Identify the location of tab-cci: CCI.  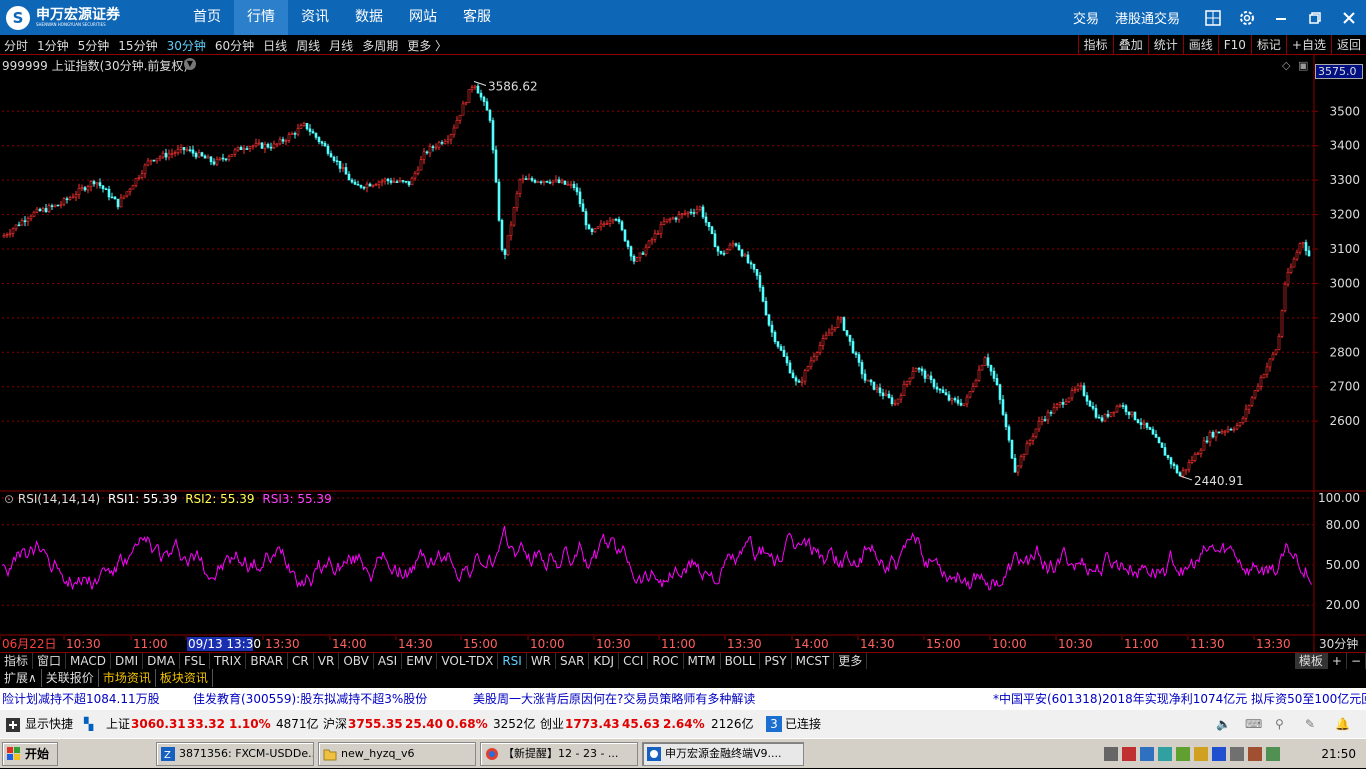
(634, 661).